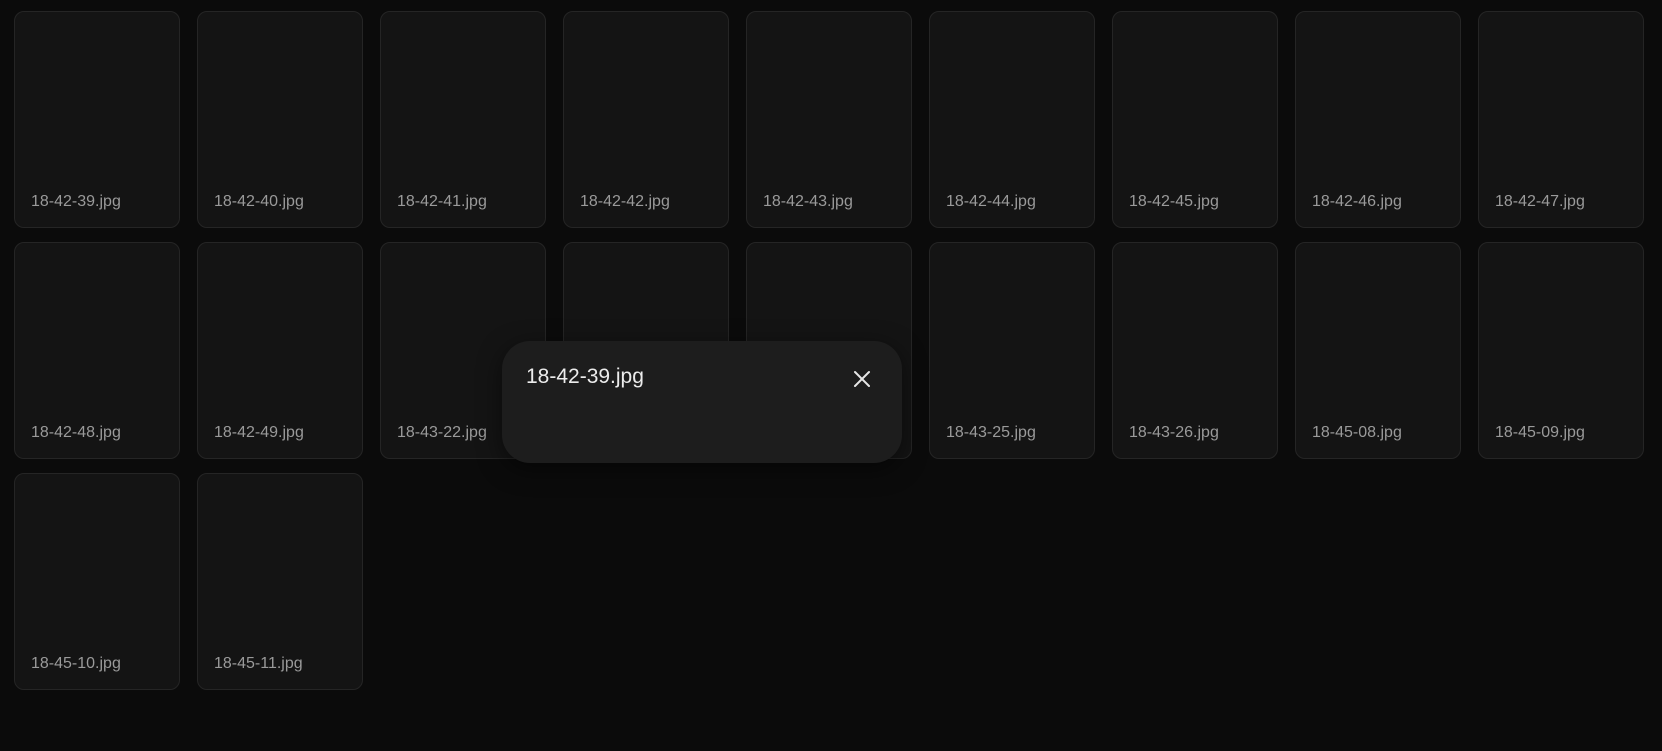 The width and height of the screenshot is (1662, 751). Describe the element at coordinates (76, 663) in the screenshot. I see `file-name-label: 18-45-10.jpg` at that location.